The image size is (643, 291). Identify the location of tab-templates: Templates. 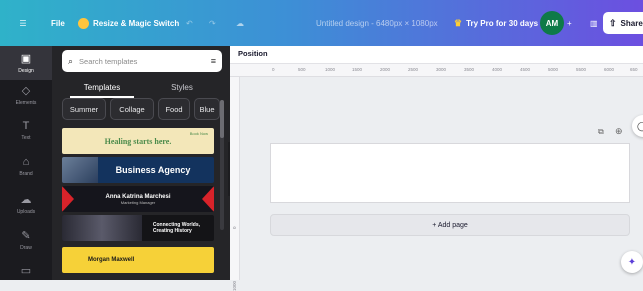
(102, 87).